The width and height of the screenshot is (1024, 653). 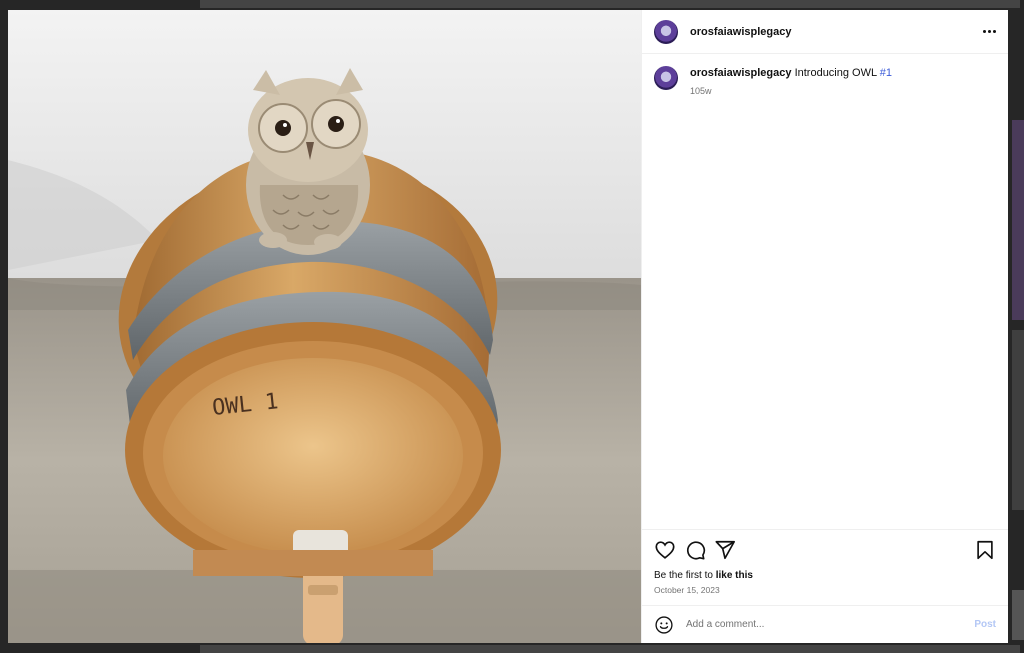 What do you see at coordinates (725, 550) in the screenshot?
I see `paper-plane-icon` at bounding box center [725, 550].